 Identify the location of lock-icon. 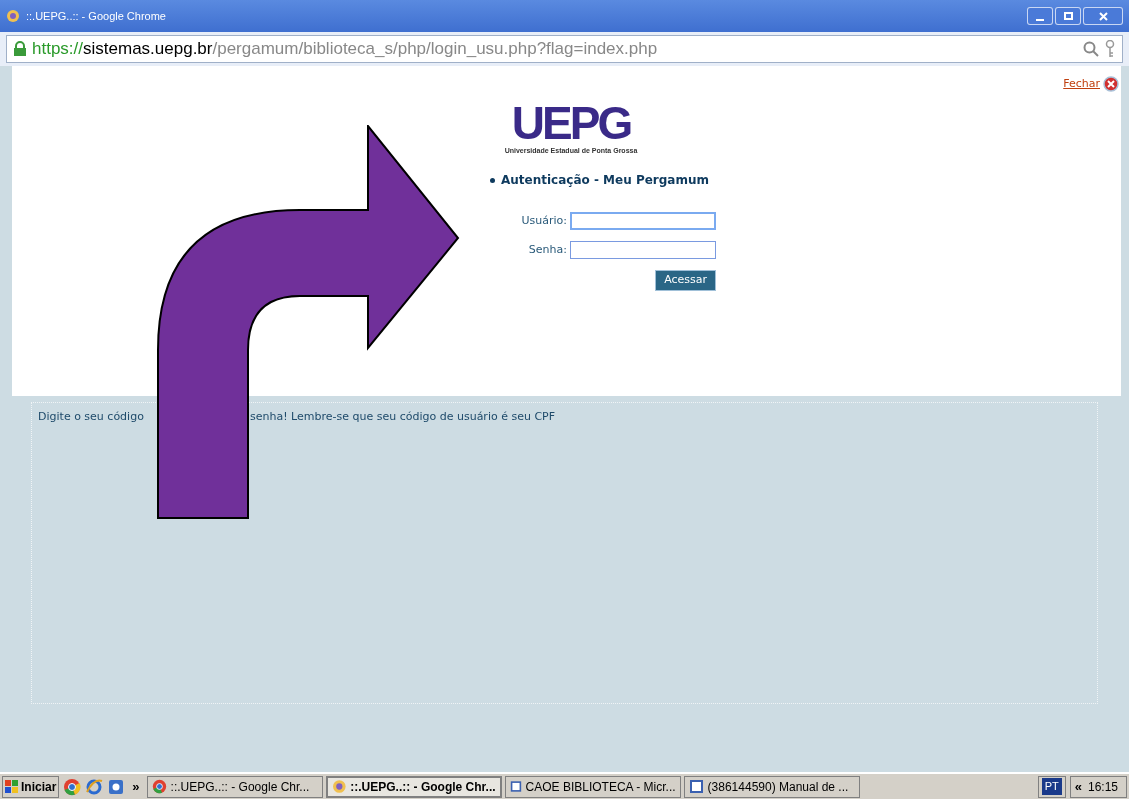
(20, 49).